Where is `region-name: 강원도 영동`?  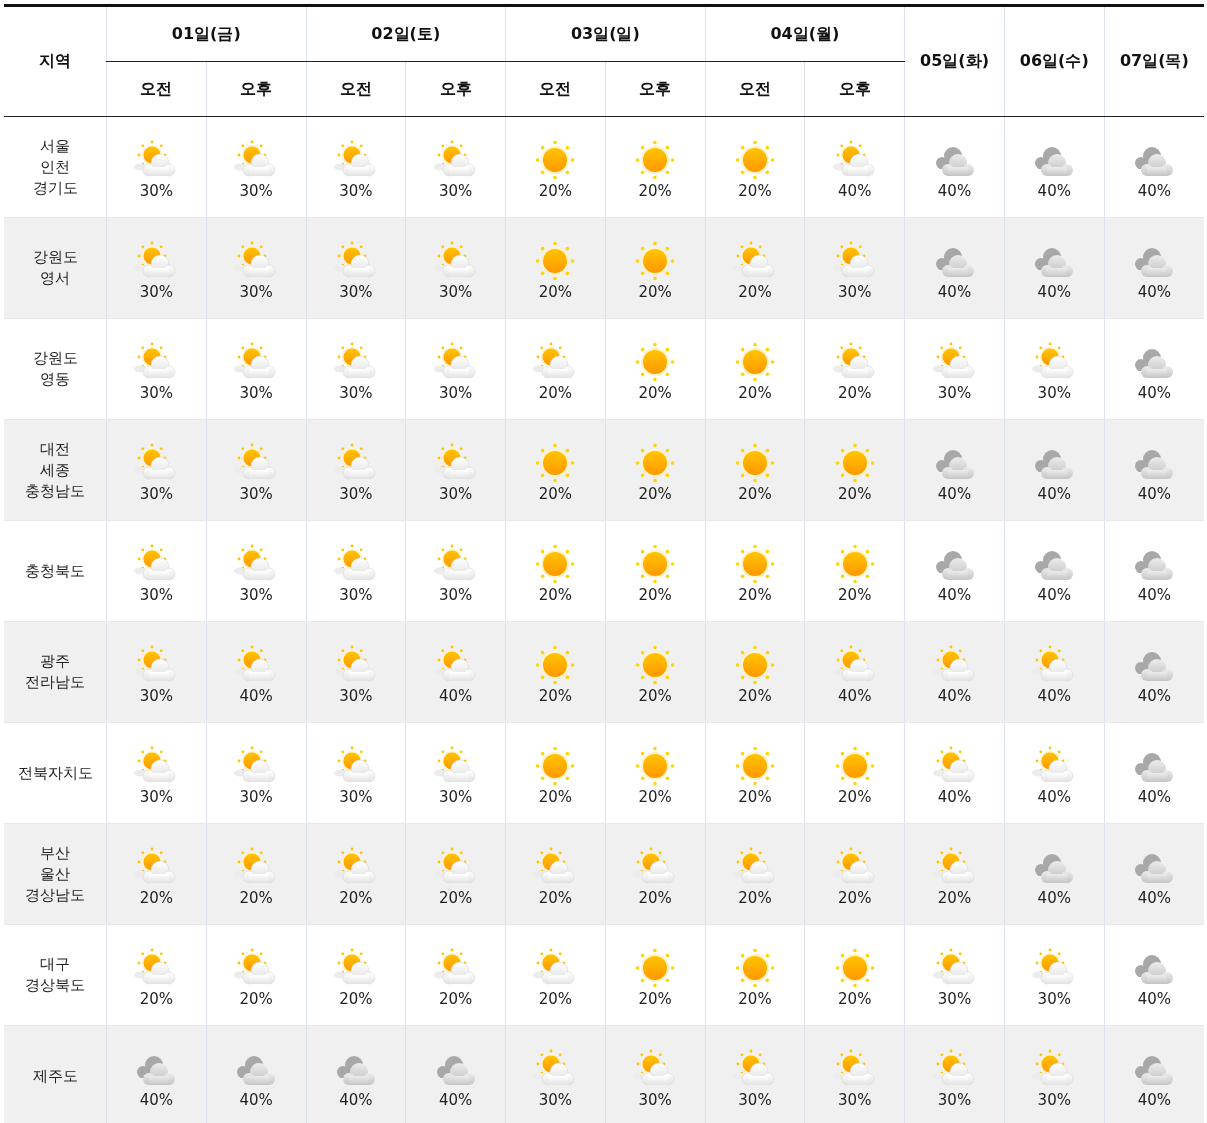
region-name: 강원도 영동 is located at coordinates (55, 369).